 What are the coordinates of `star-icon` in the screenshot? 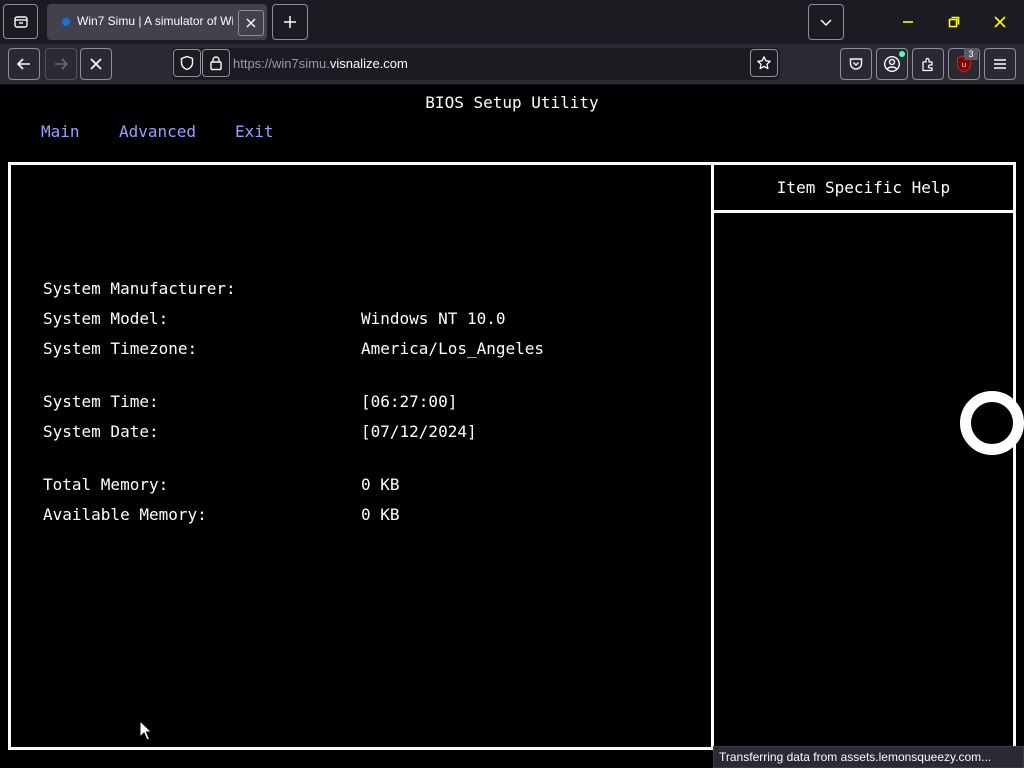 It's located at (764, 63).